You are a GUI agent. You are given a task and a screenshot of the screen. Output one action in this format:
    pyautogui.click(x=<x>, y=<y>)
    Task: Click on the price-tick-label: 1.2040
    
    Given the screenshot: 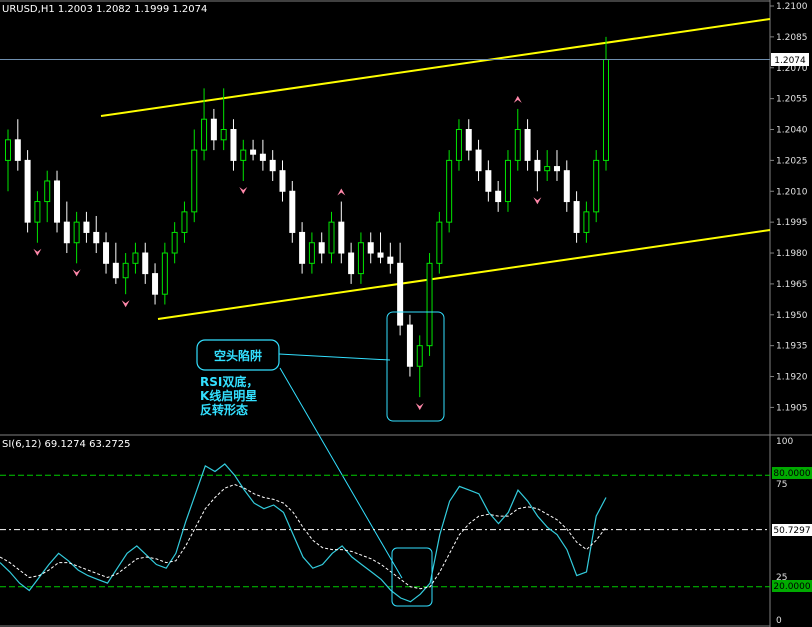 What is the action you would take?
    pyautogui.click(x=792, y=131)
    